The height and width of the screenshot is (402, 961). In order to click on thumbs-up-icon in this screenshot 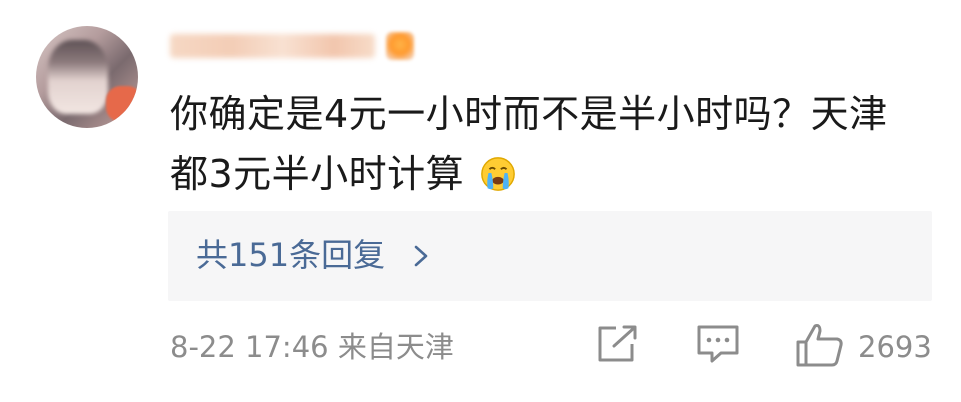, I will do `click(820, 345)`.